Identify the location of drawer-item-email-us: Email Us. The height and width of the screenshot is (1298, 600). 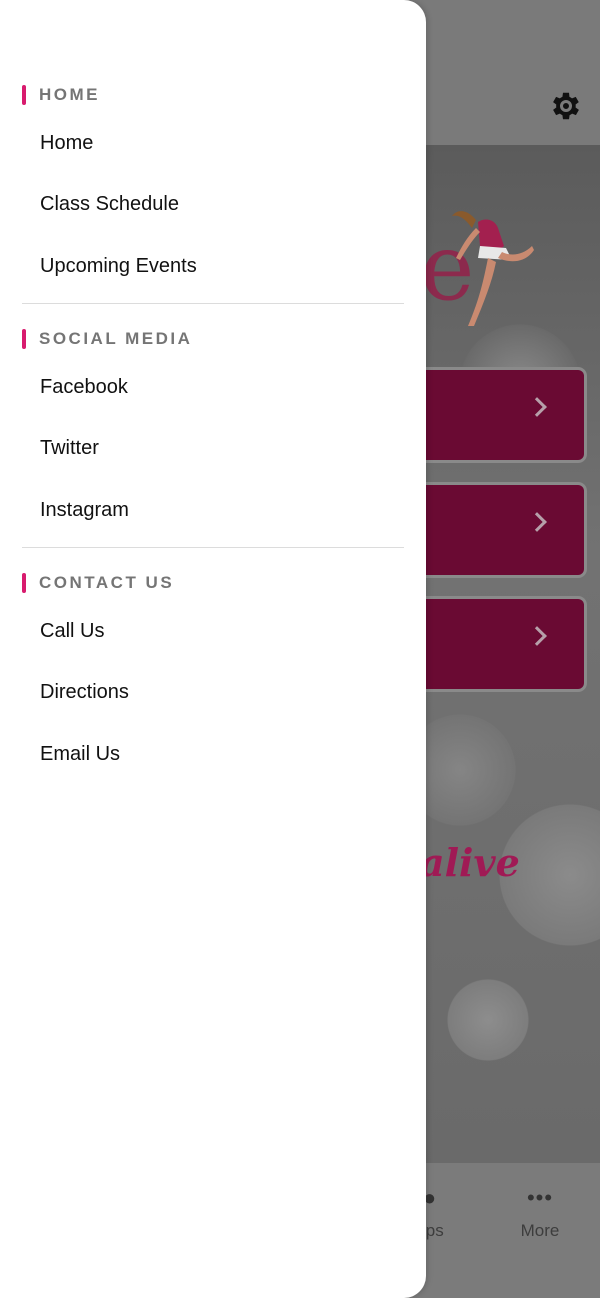
(213, 754).